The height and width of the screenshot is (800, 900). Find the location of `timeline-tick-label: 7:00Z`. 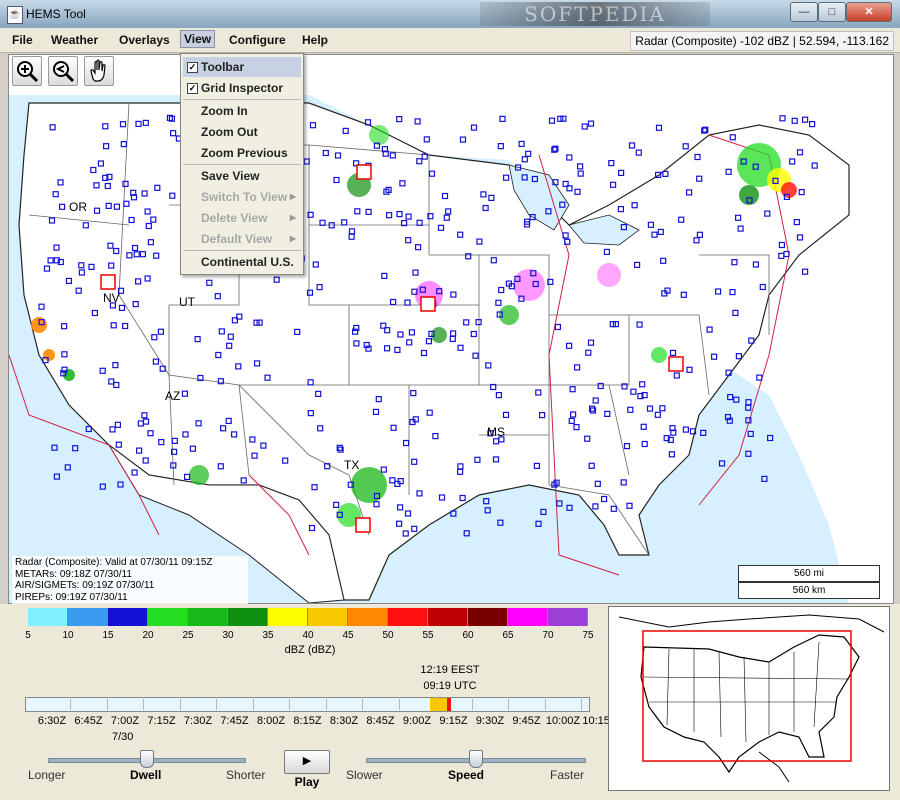

timeline-tick-label: 7:00Z is located at coordinates (125, 721).